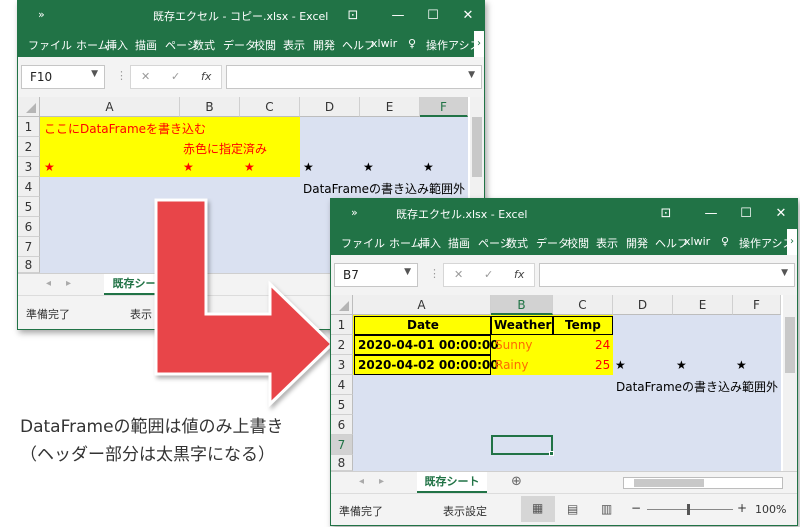 The height and width of the screenshot is (527, 800). What do you see at coordinates (514, 345) in the screenshot?
I see `cell-b2: Sunny` at bounding box center [514, 345].